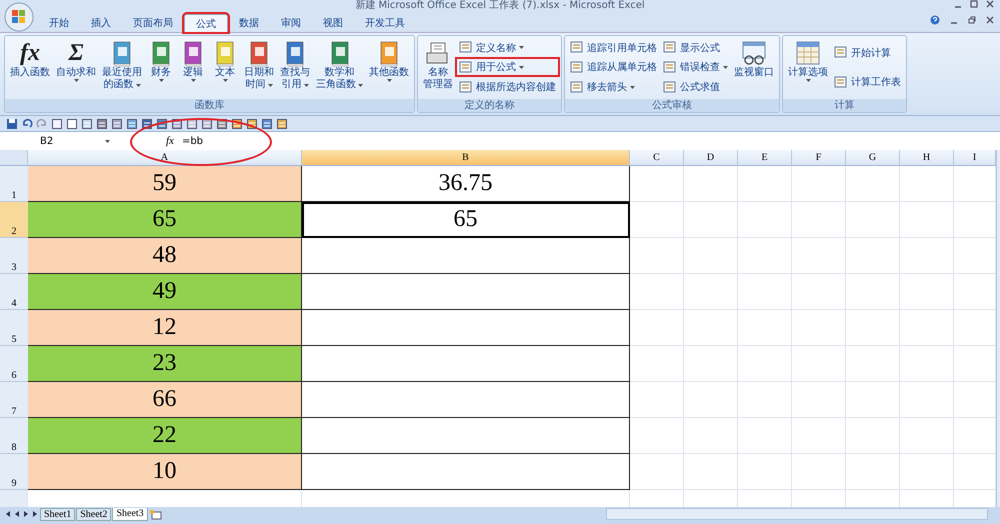 This screenshot has width=1000, height=524. I want to click on sheet-tab: Sheet3, so click(130, 514).